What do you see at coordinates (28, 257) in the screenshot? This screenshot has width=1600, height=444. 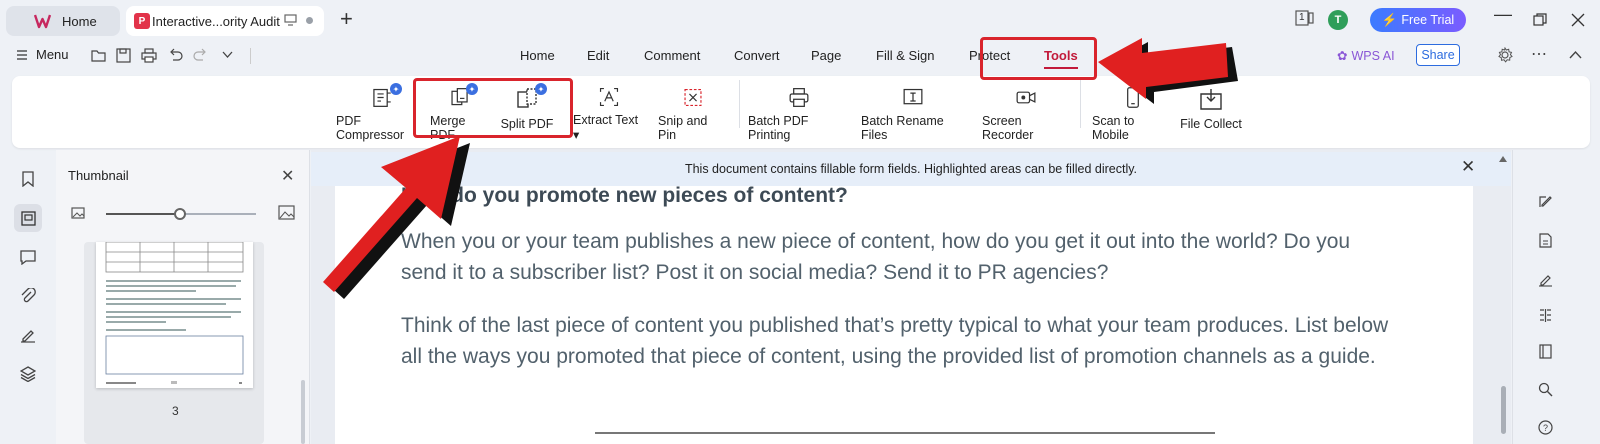 I see `comment-icon` at bounding box center [28, 257].